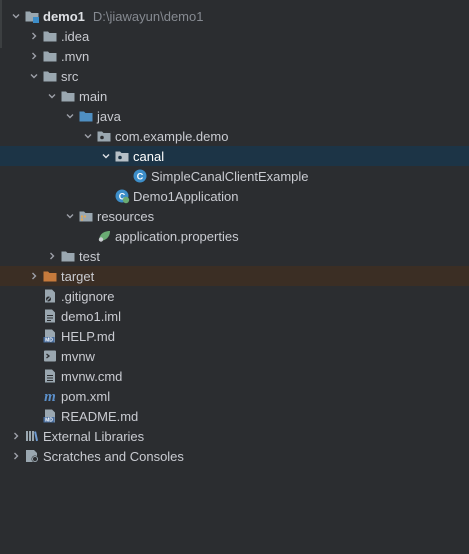 This screenshot has height=554, width=469. What do you see at coordinates (75, 56) in the screenshot?
I see `tree-item-label: .mvn` at bounding box center [75, 56].